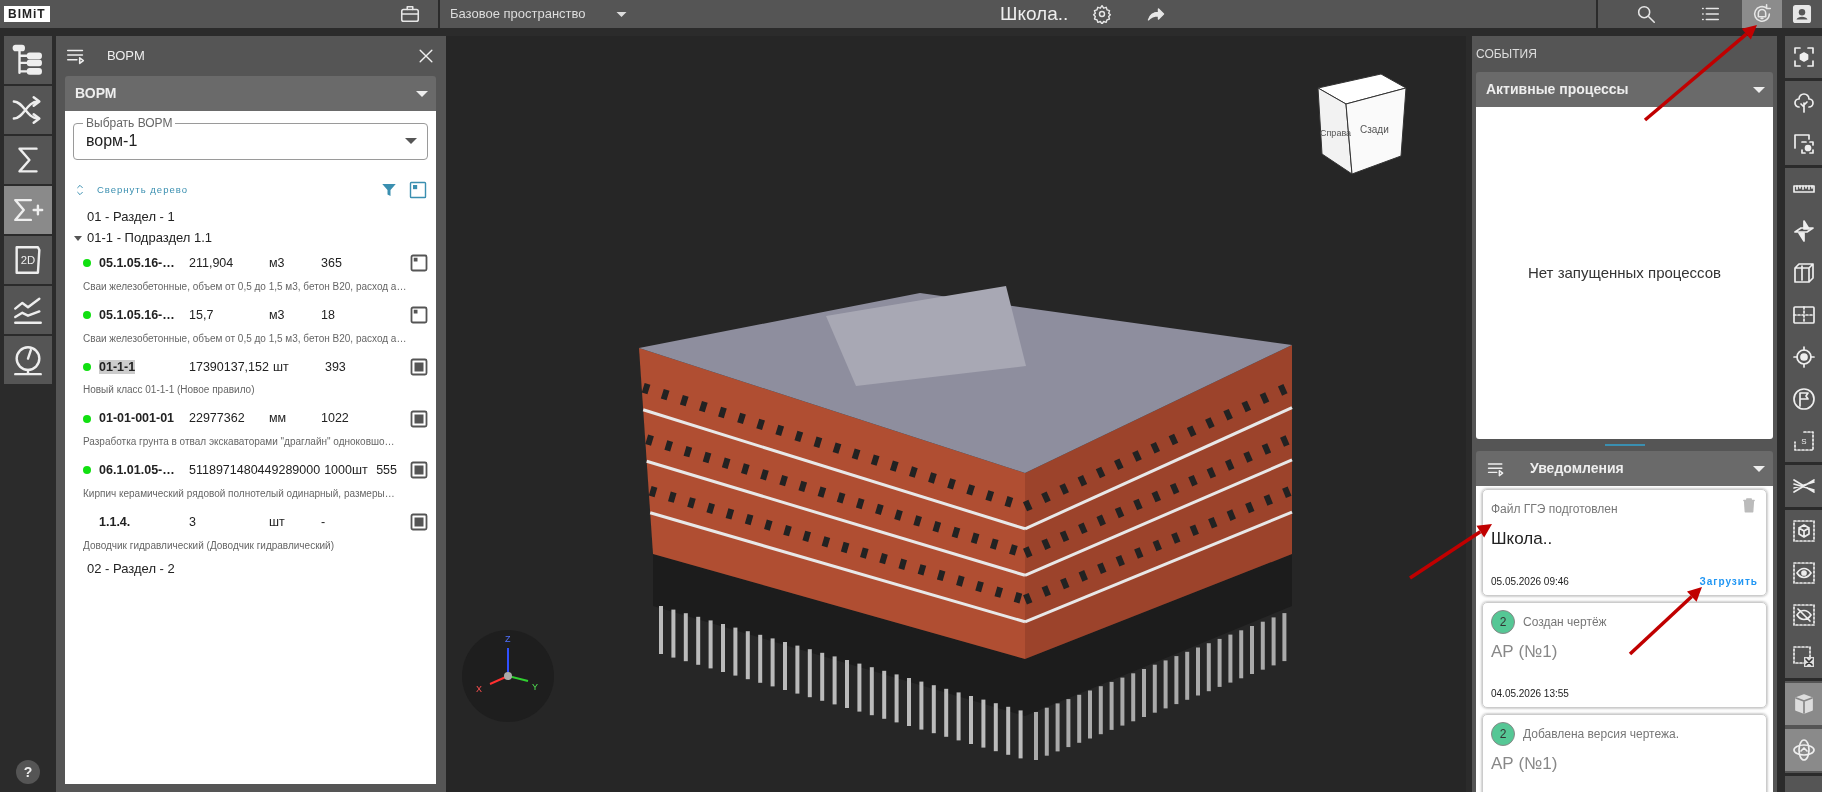 The height and width of the screenshot is (792, 1822). Describe the element at coordinates (335, 419) in the screenshot. I see `item-count: 1022` at that location.